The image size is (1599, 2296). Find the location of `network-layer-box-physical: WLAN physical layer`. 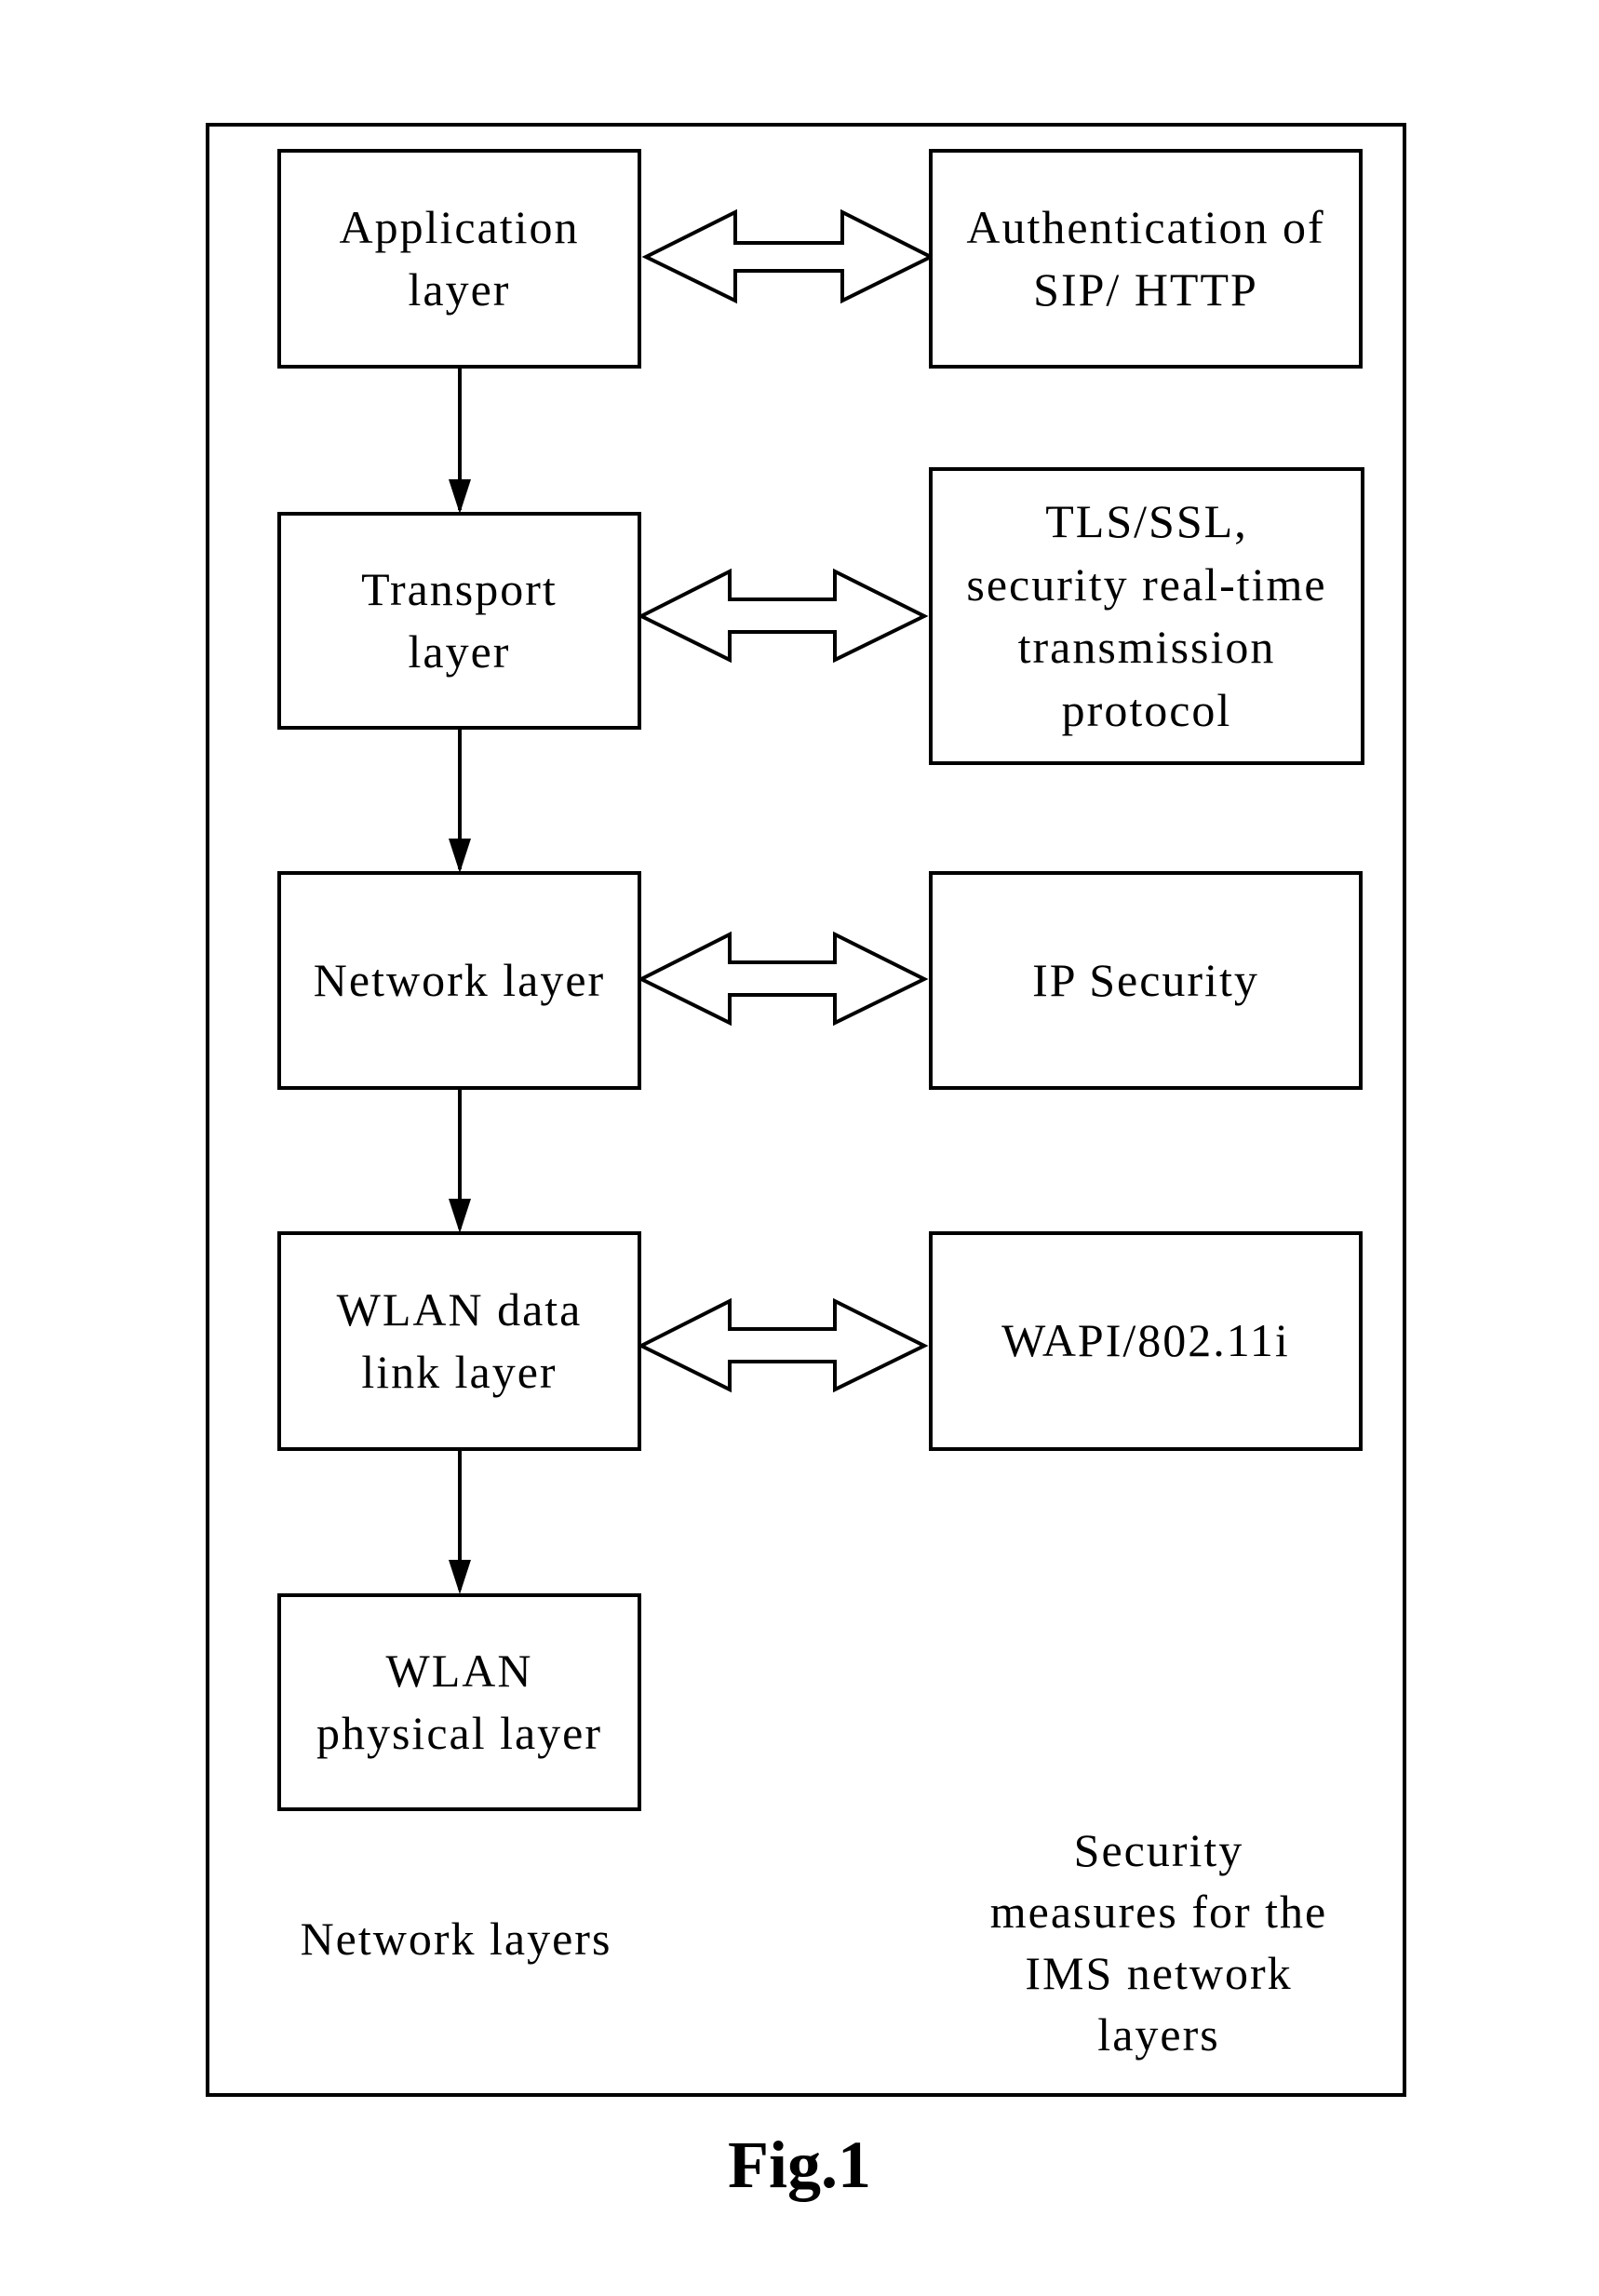

network-layer-box-physical: WLAN physical layer is located at coordinates (459, 1702).